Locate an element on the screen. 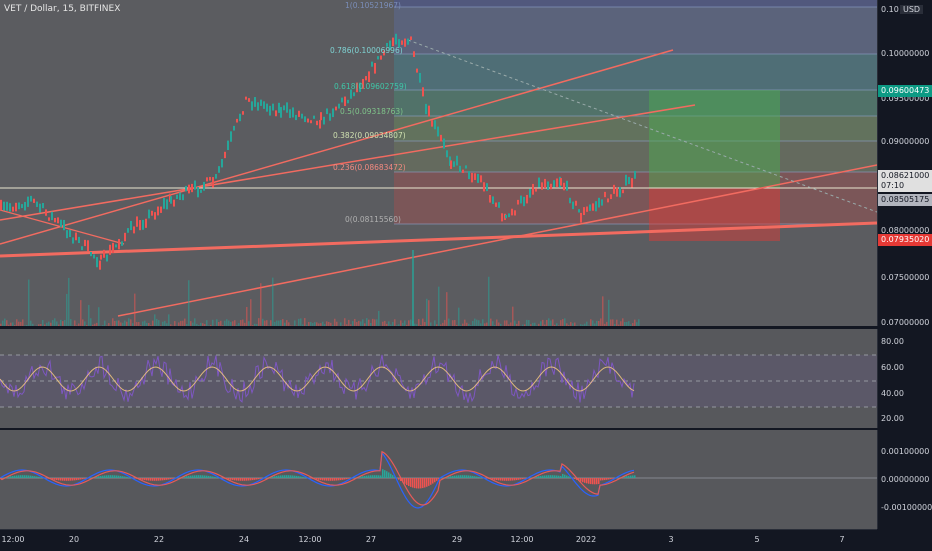 The width and height of the screenshot is (932, 551). bar-countdown: 07:10 is located at coordinates (906, 186).